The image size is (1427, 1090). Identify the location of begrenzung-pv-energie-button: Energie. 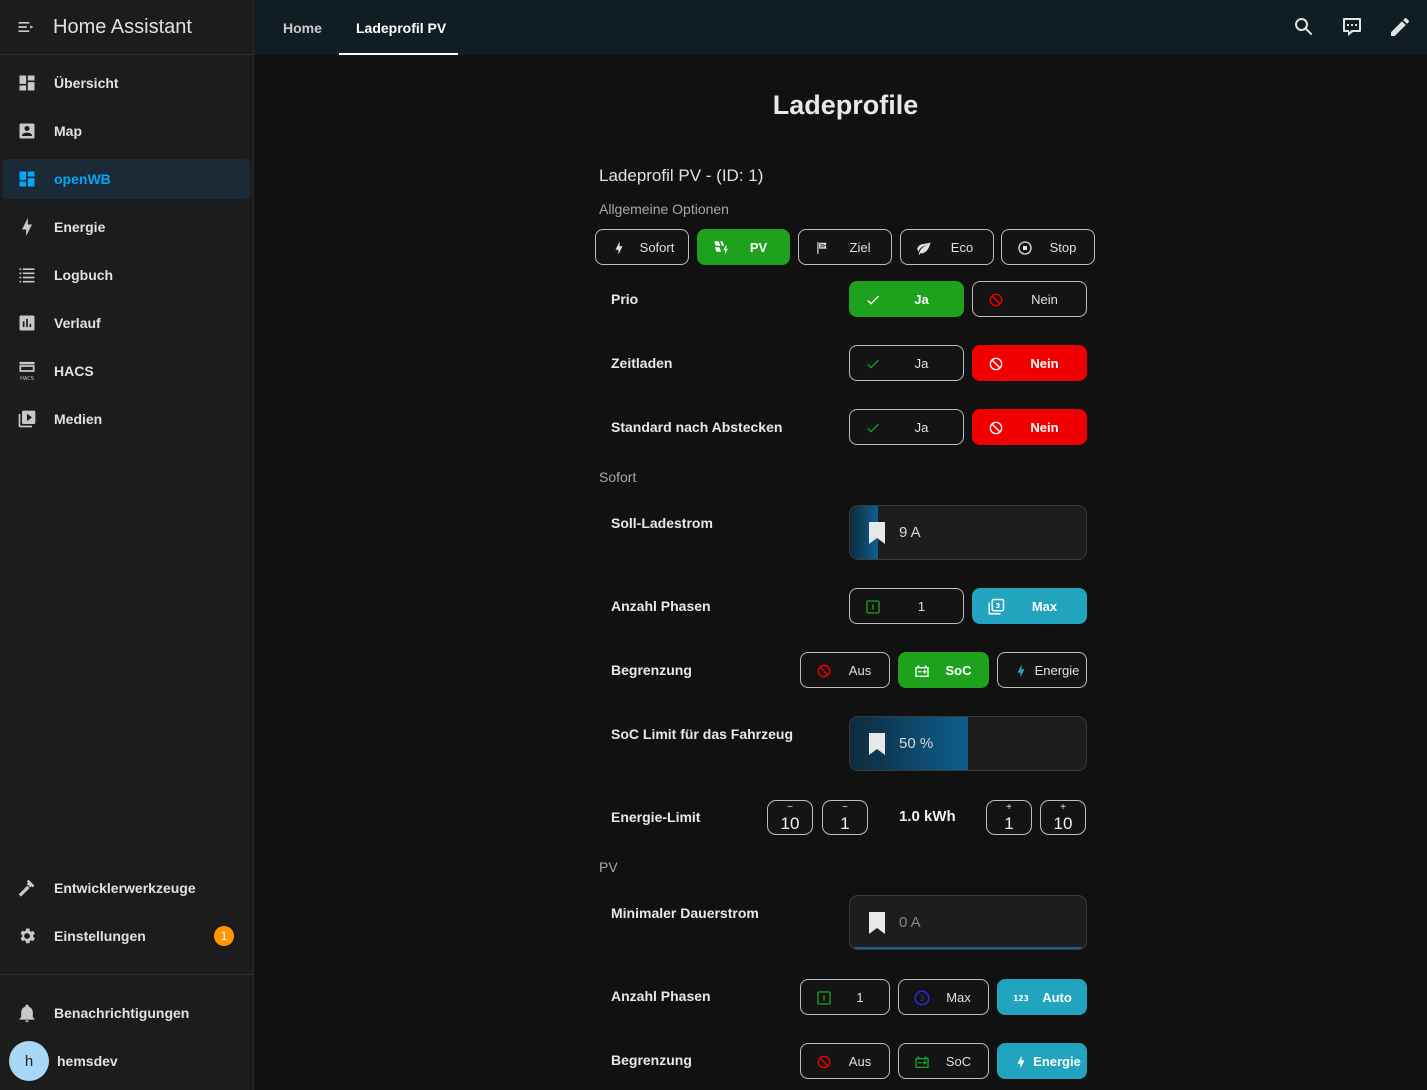
(1042, 1061).